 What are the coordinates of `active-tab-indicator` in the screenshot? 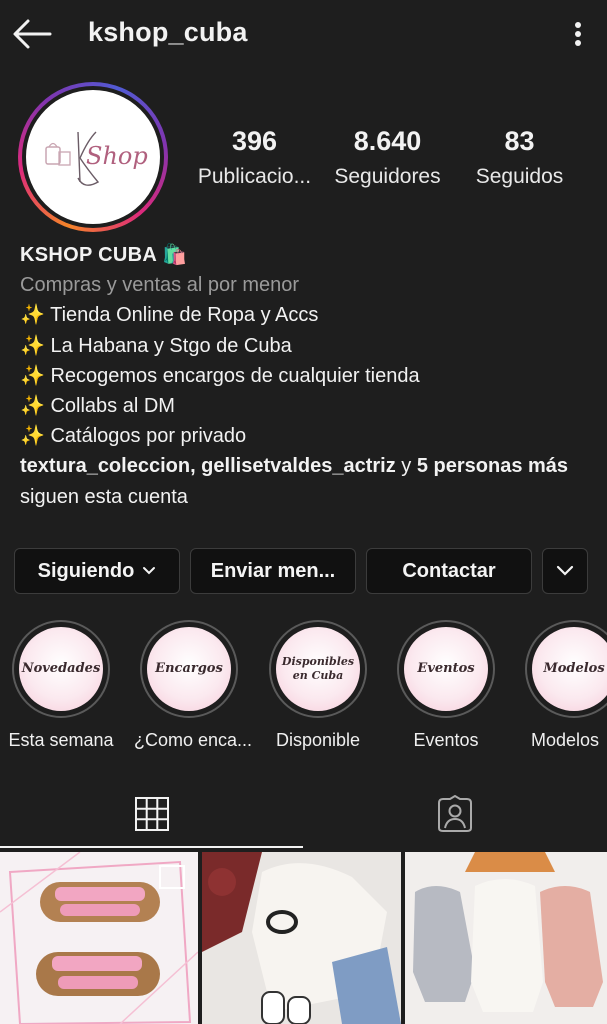 It's located at (151, 847).